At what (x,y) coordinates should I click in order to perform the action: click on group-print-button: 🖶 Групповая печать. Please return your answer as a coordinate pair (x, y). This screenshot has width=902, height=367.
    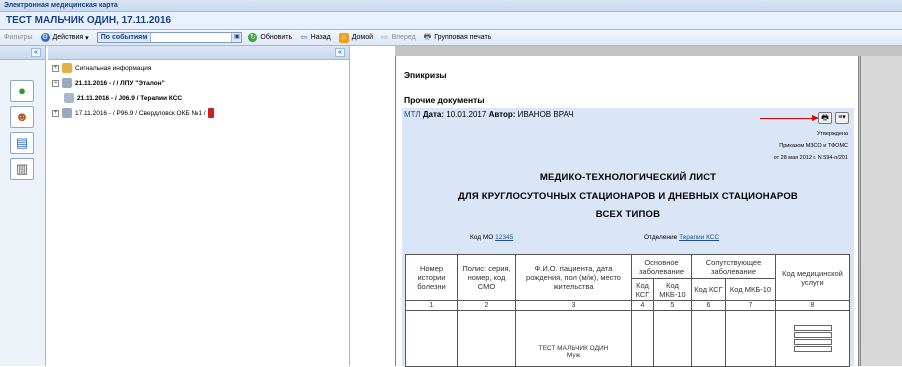
    Looking at the image, I should click on (458, 38).